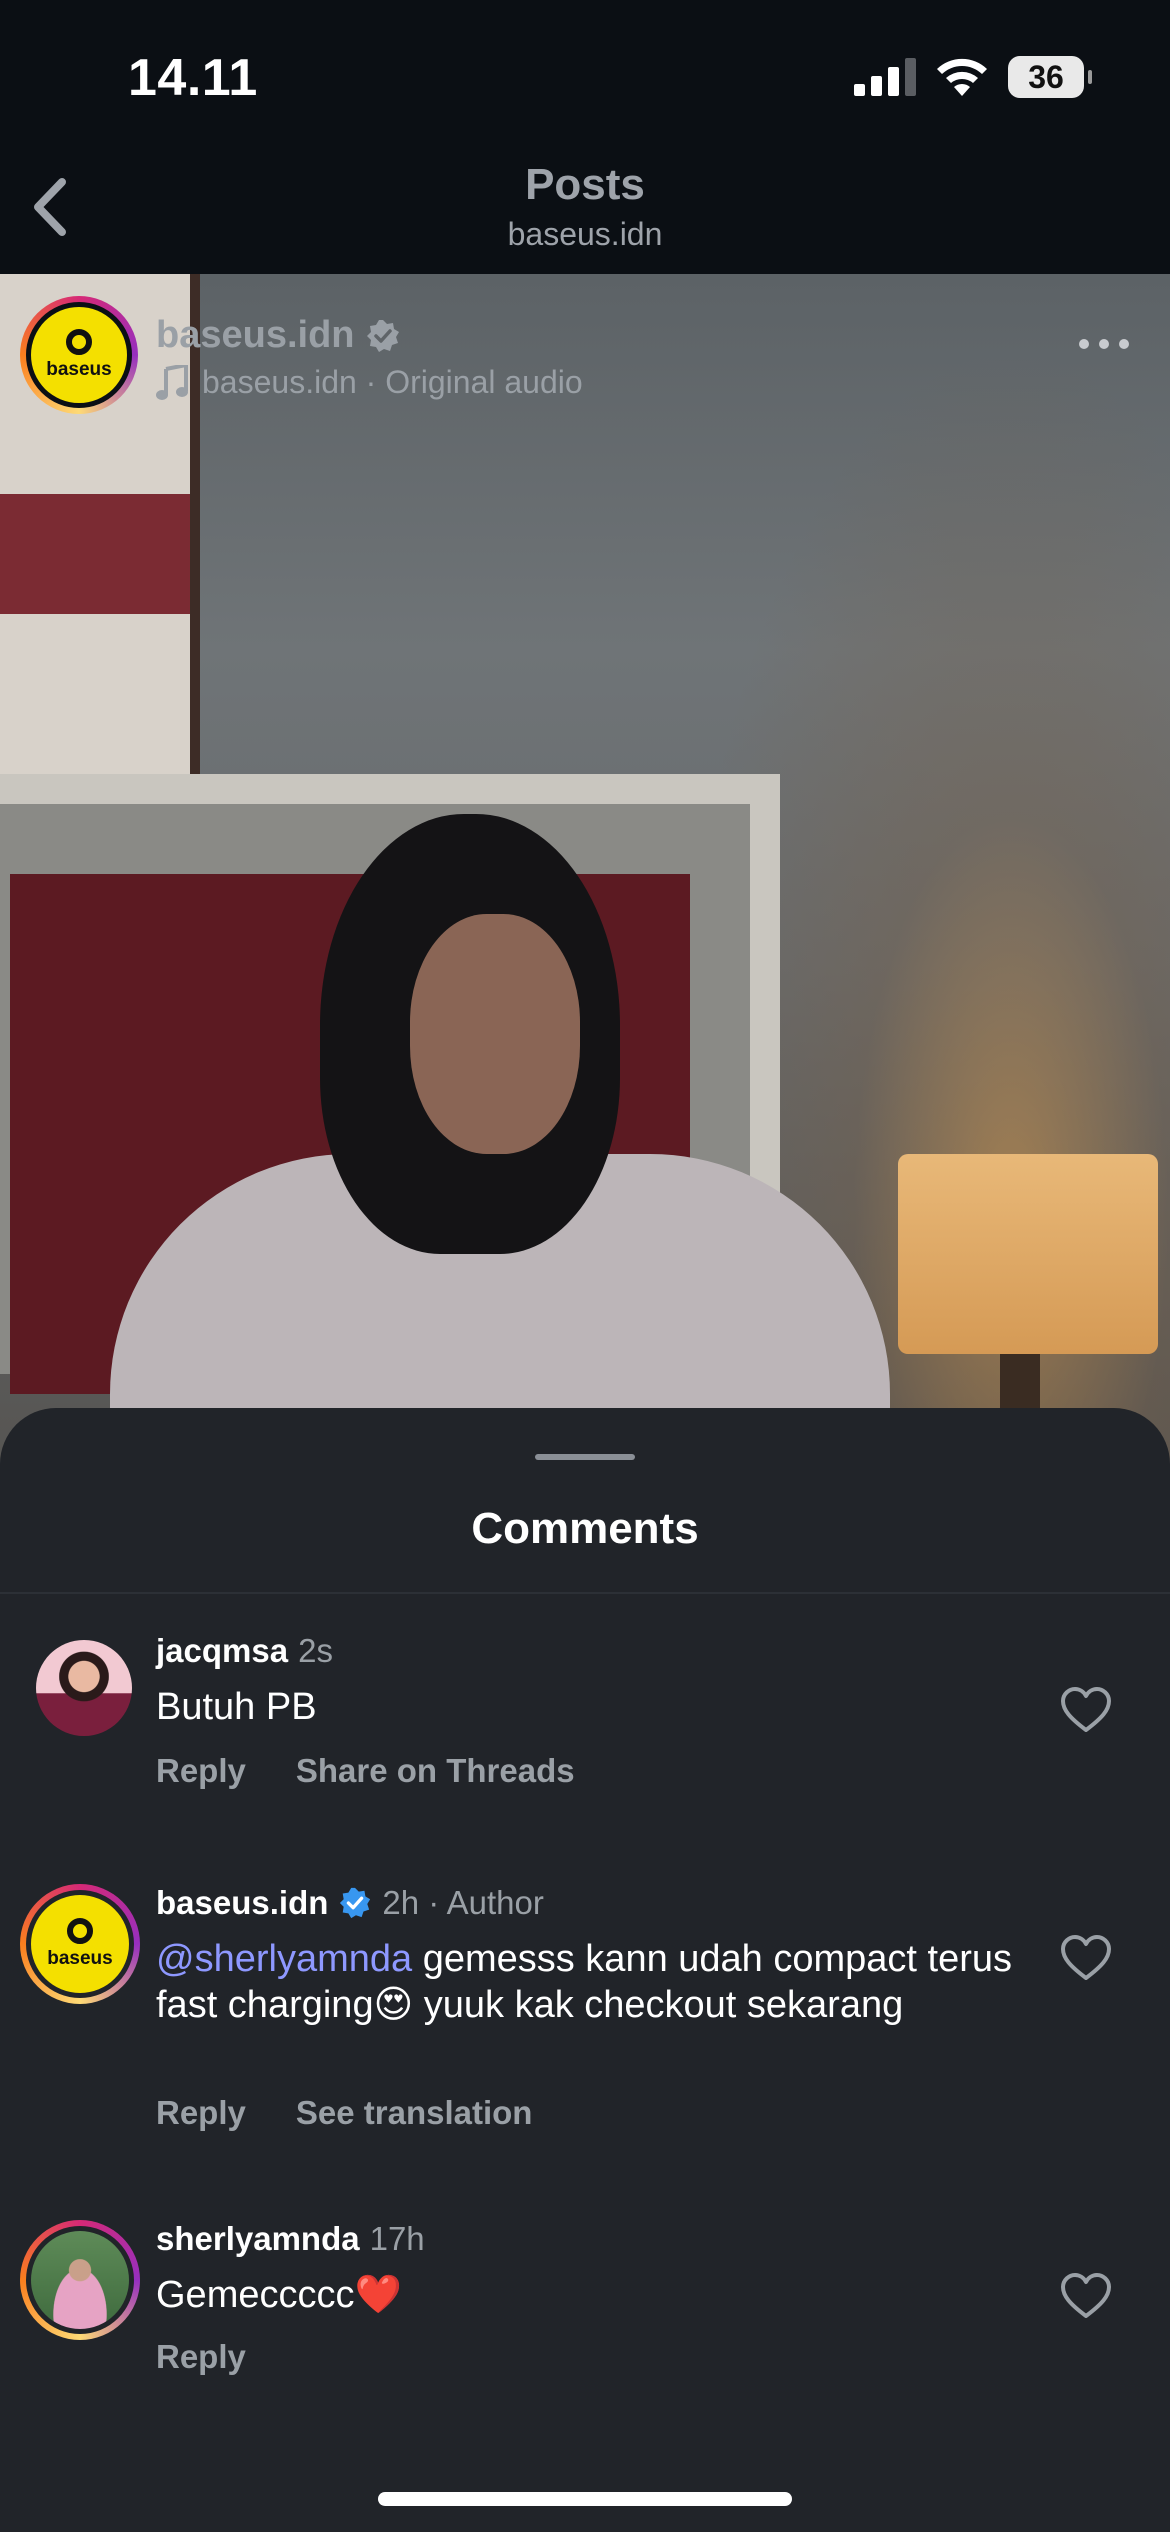 Image resolution: width=1170 pixels, height=2532 pixels. I want to click on status-time: 14.11, so click(193, 78).